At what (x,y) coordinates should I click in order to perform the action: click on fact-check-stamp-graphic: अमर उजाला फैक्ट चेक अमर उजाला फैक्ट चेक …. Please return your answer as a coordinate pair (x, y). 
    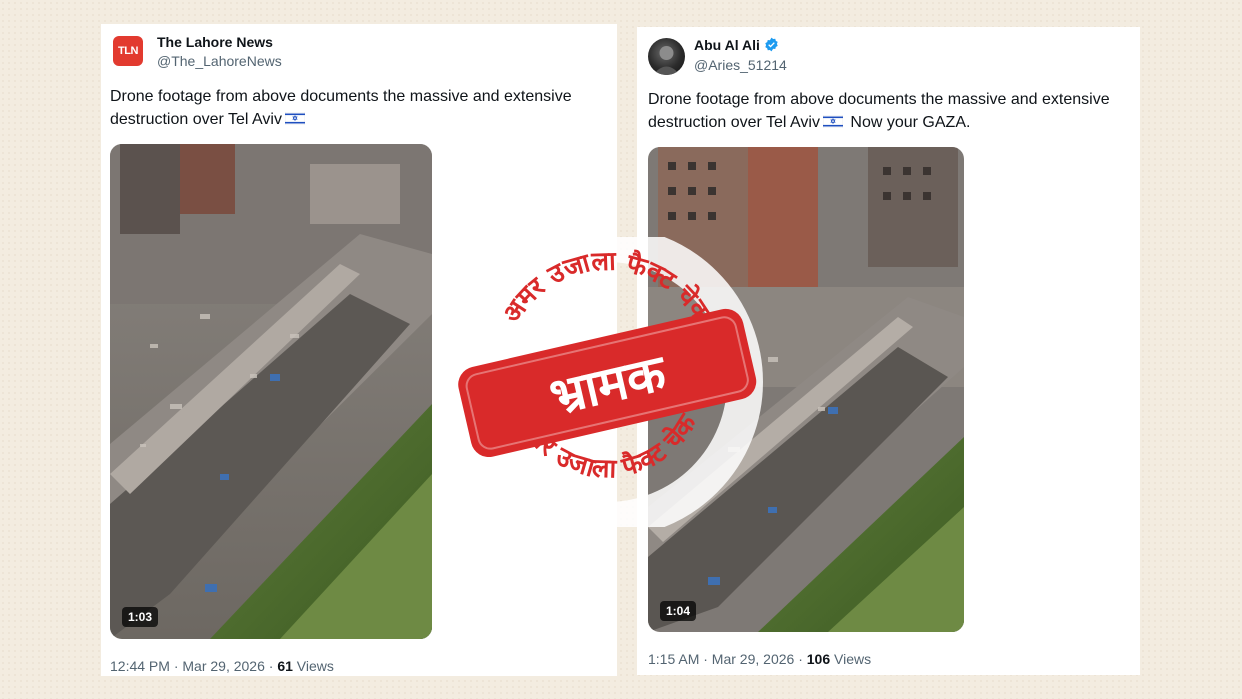
    Looking at the image, I should click on (607, 382).